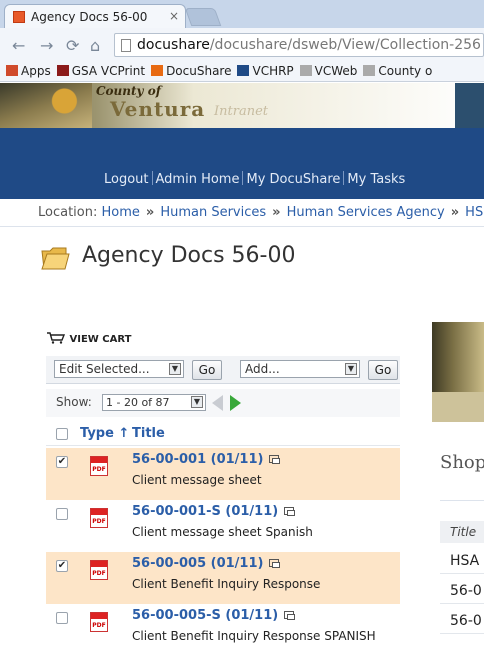 The width and height of the screenshot is (484, 656). What do you see at coordinates (254, 636) in the screenshot?
I see `document-description: Client Benefit Inquiry Response SPANISH` at bounding box center [254, 636].